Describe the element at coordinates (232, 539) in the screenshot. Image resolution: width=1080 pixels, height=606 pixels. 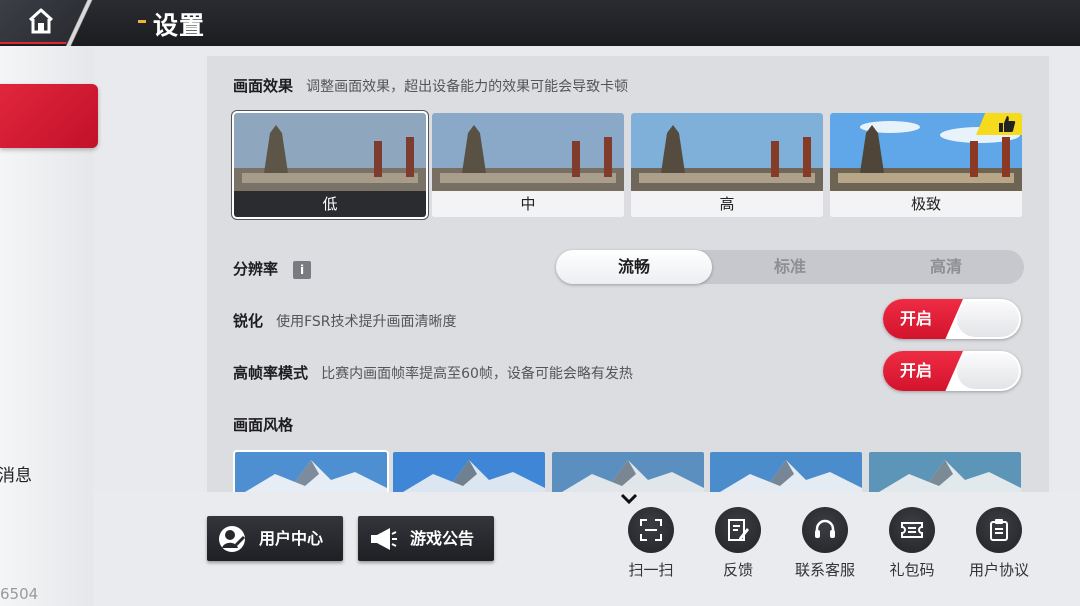
I see `user-center-icon` at that location.